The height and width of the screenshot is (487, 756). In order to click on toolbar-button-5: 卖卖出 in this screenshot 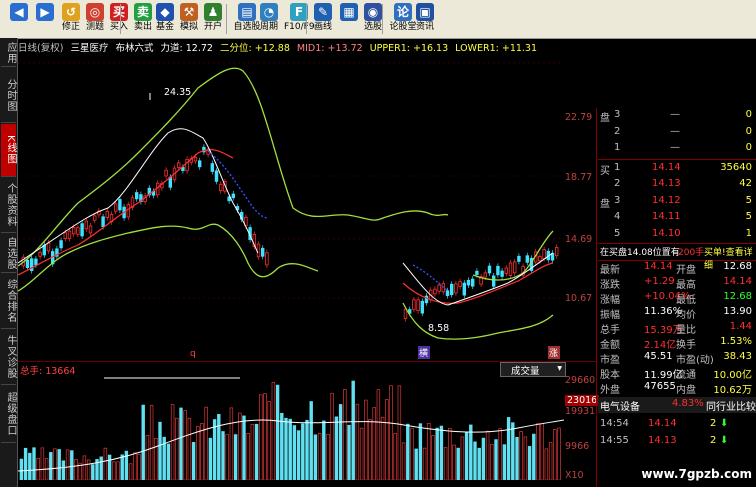, I will do `click(143, 19)`.